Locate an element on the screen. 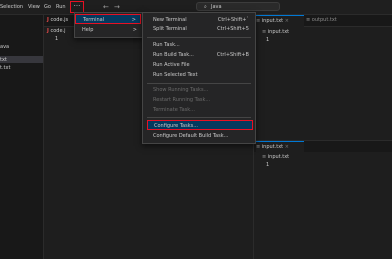  tab-input-txt: ≡ input.txt × is located at coordinates (280, 21).